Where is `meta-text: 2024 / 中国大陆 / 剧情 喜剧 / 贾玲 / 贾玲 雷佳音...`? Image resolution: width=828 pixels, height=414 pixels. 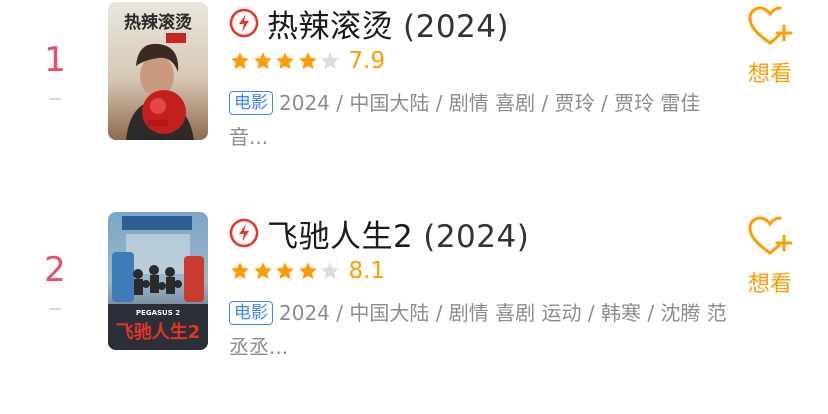
meta-text: 2024 / 中国大陆 / 剧情 喜剧 / 贾玲 / 贾玲 雷佳音... is located at coordinates (465, 120).